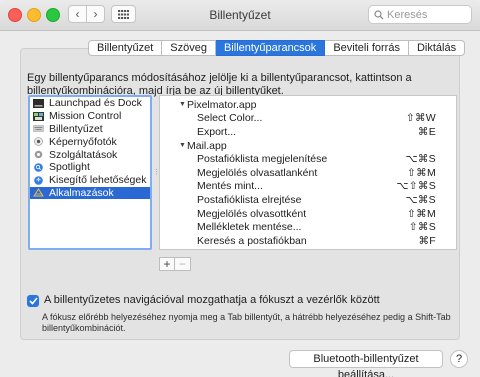 The width and height of the screenshot is (480, 377). Describe the element at coordinates (367, 48) in the screenshot. I see `tab-input-sources: Beviteli forrás` at that location.